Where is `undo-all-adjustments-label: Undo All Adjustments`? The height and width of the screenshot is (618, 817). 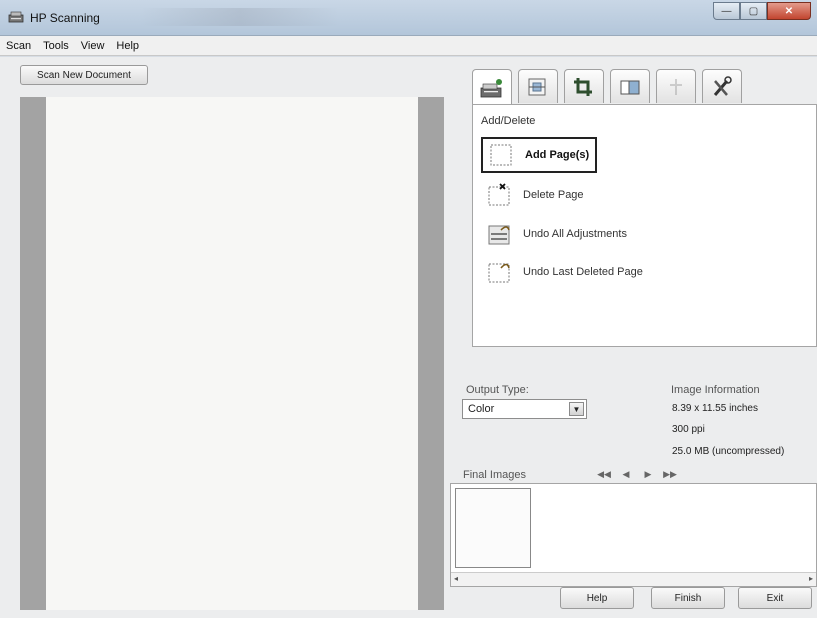 undo-all-adjustments-label: Undo All Adjustments is located at coordinates (575, 234).